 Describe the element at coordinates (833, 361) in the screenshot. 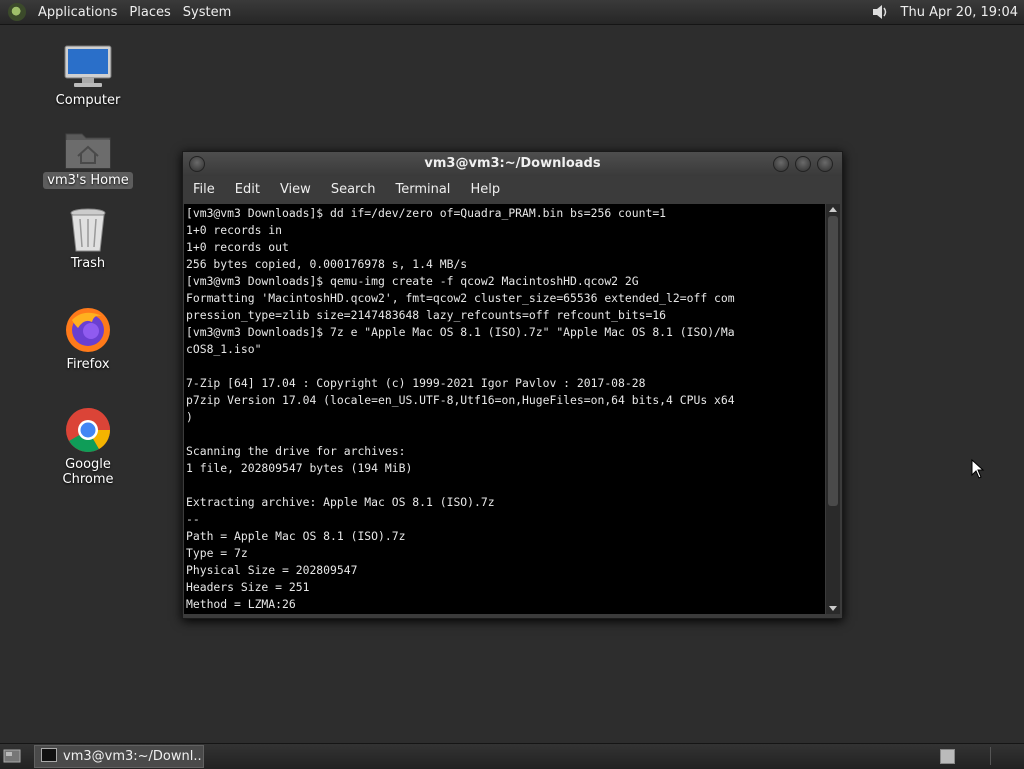

I see `scrollbar-thumb` at that location.